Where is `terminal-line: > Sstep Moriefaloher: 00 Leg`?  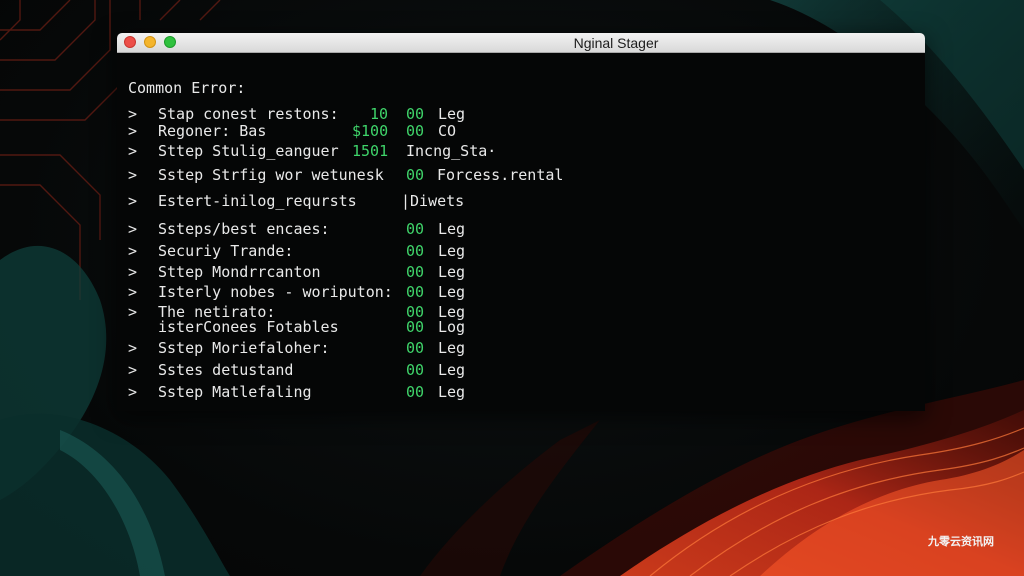
terminal-line: > Sstep Moriefaloher: 00 Leg is located at coordinates (521, 348).